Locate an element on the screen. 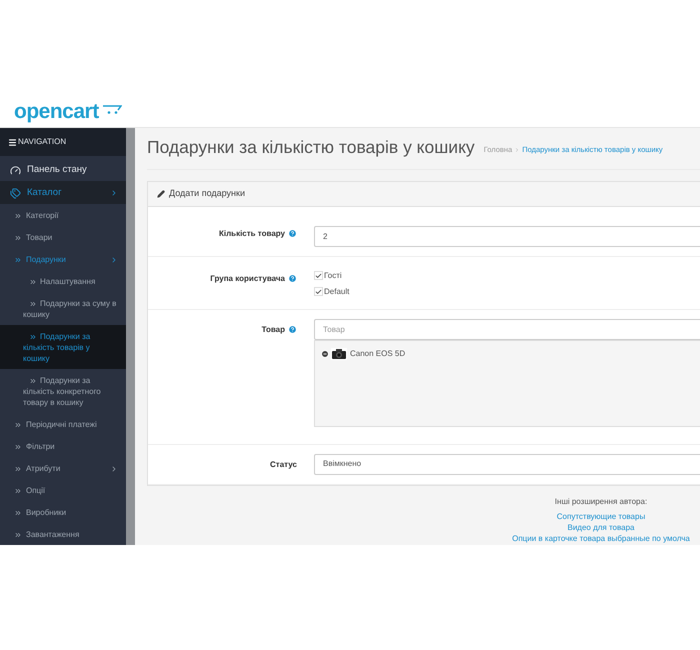  field-label: Група користувача is located at coordinates (247, 278).